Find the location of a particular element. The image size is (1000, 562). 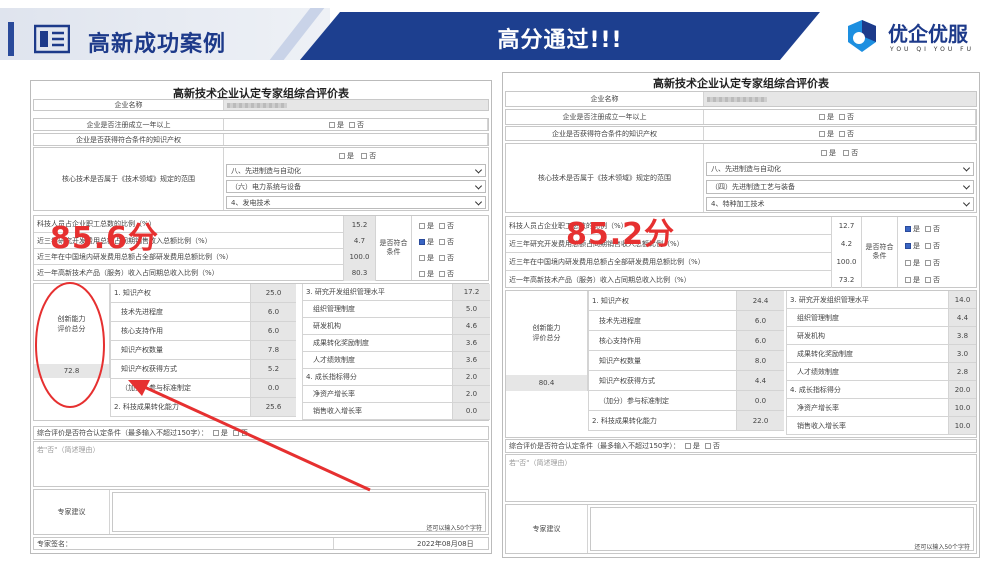

right-field-select-1: 八、先进制造与自动化 is located at coordinates (840, 169).